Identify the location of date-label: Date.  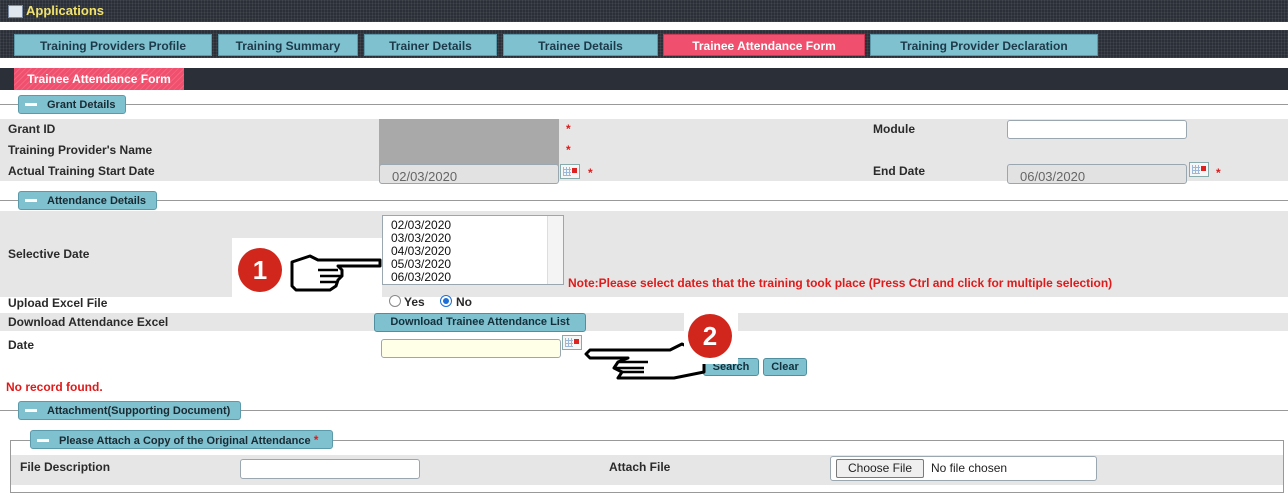
(21, 345).